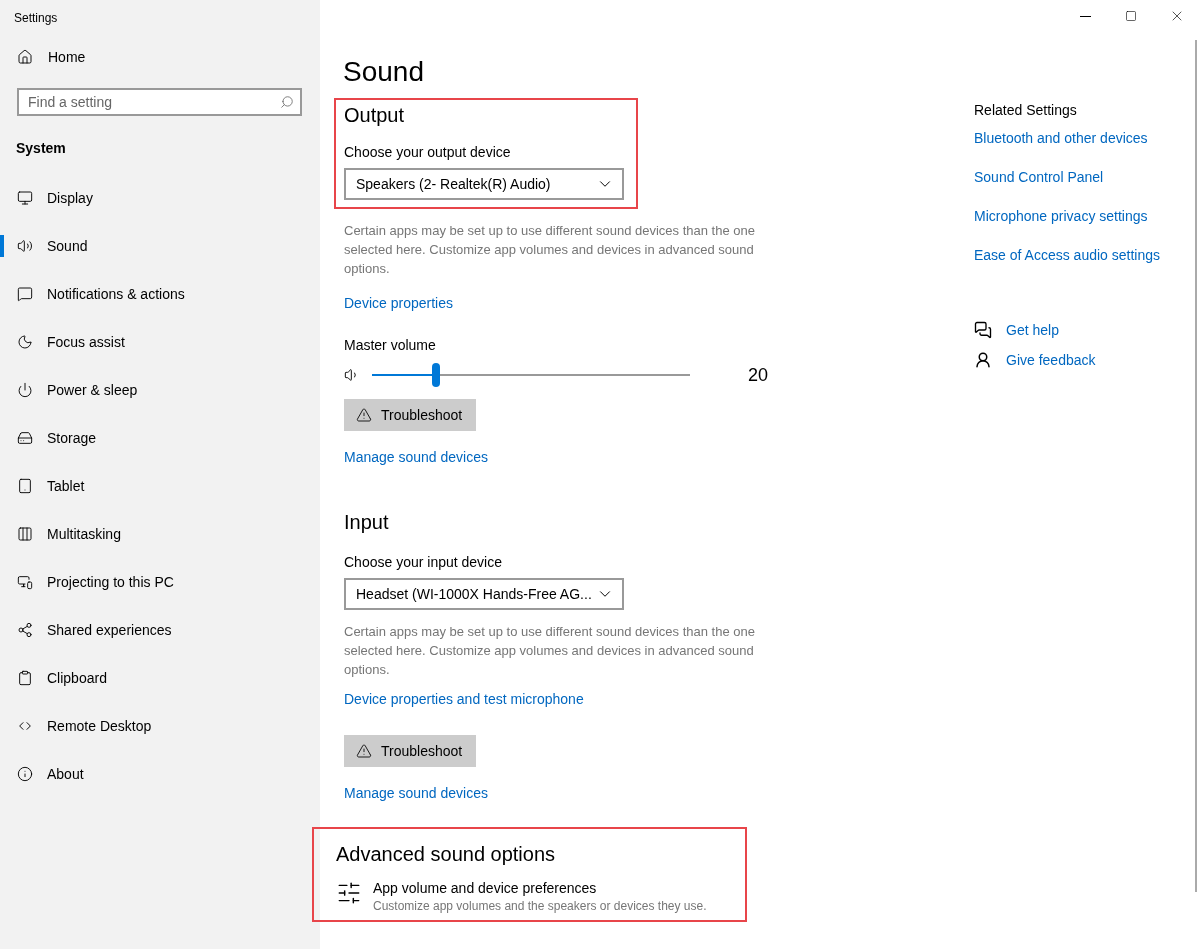 This screenshot has height=949, width=1200. I want to click on related-link: Bluetooth and other devices, so click(1067, 138).